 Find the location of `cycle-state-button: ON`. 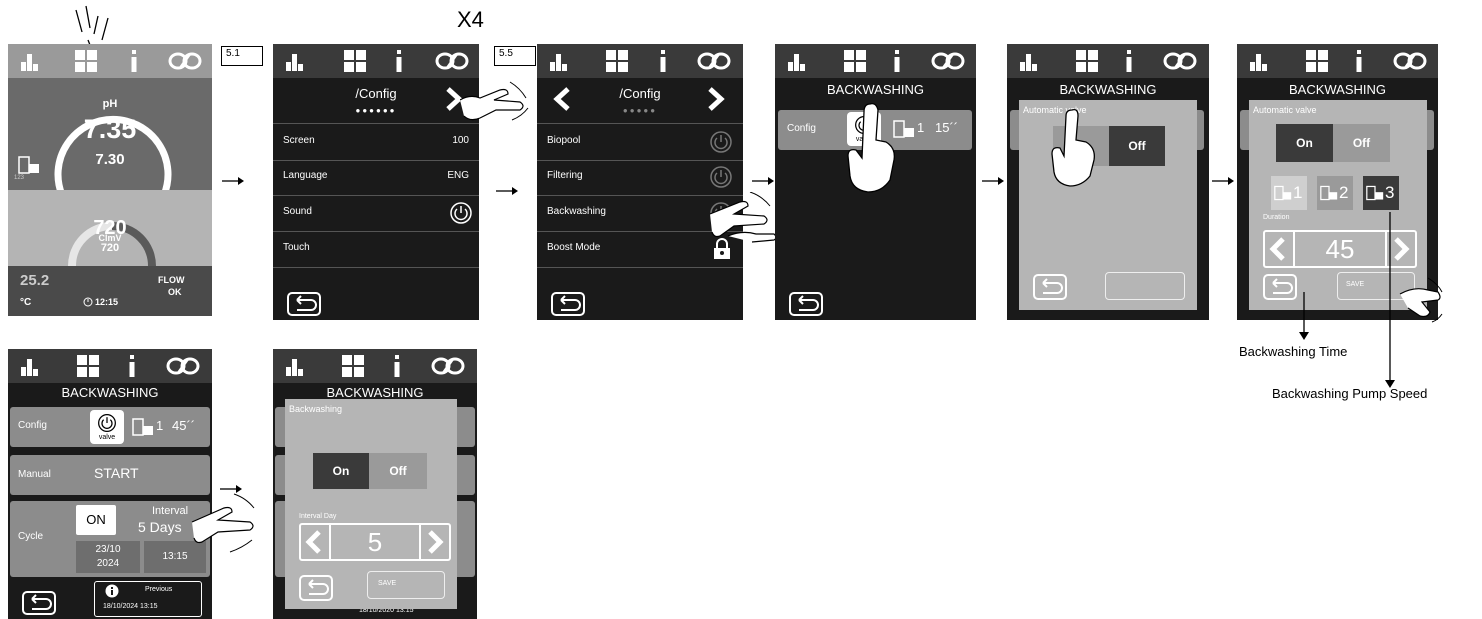

cycle-state-button: ON is located at coordinates (96, 520).